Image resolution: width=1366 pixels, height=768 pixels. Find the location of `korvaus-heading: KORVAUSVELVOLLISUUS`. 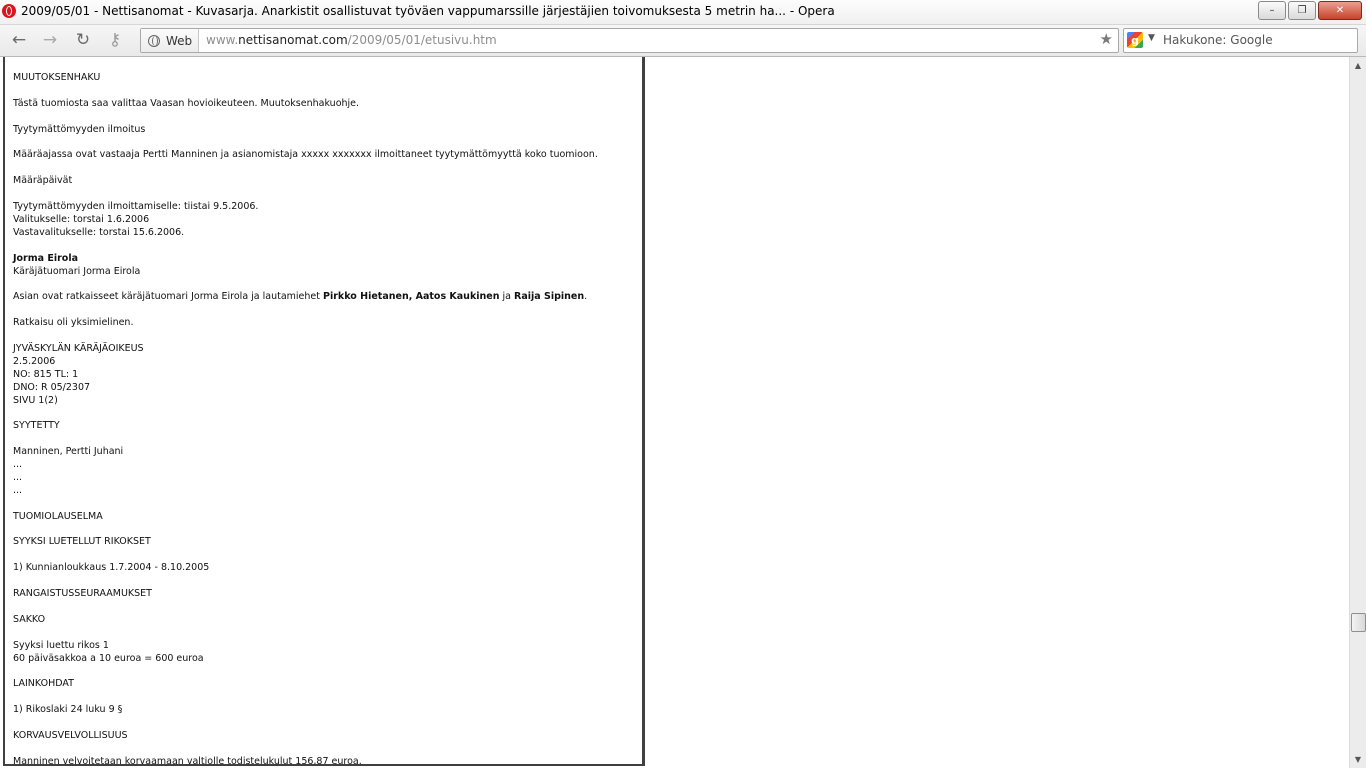

korvaus-heading: KORVAUSVELVOLLISUUS is located at coordinates (70, 735).